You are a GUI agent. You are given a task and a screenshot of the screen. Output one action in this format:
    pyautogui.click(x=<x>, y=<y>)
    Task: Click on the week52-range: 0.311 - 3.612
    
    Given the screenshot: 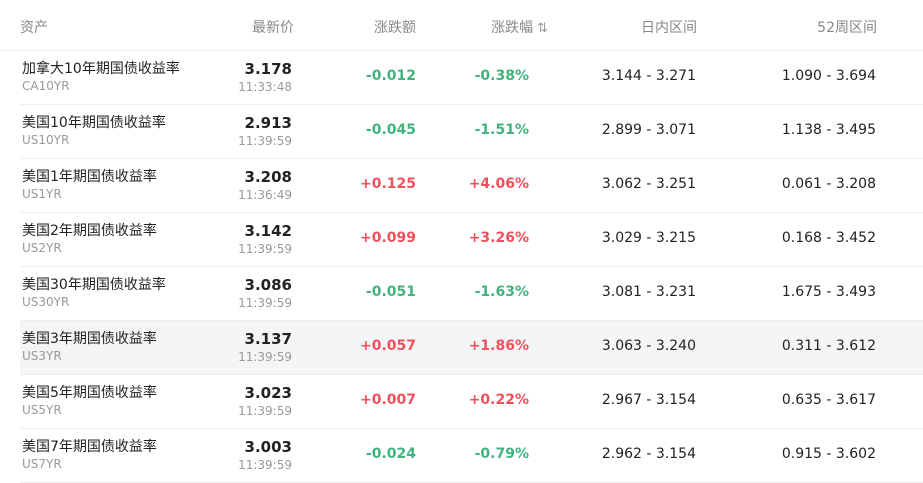 What is the action you would take?
    pyautogui.click(x=828, y=346)
    